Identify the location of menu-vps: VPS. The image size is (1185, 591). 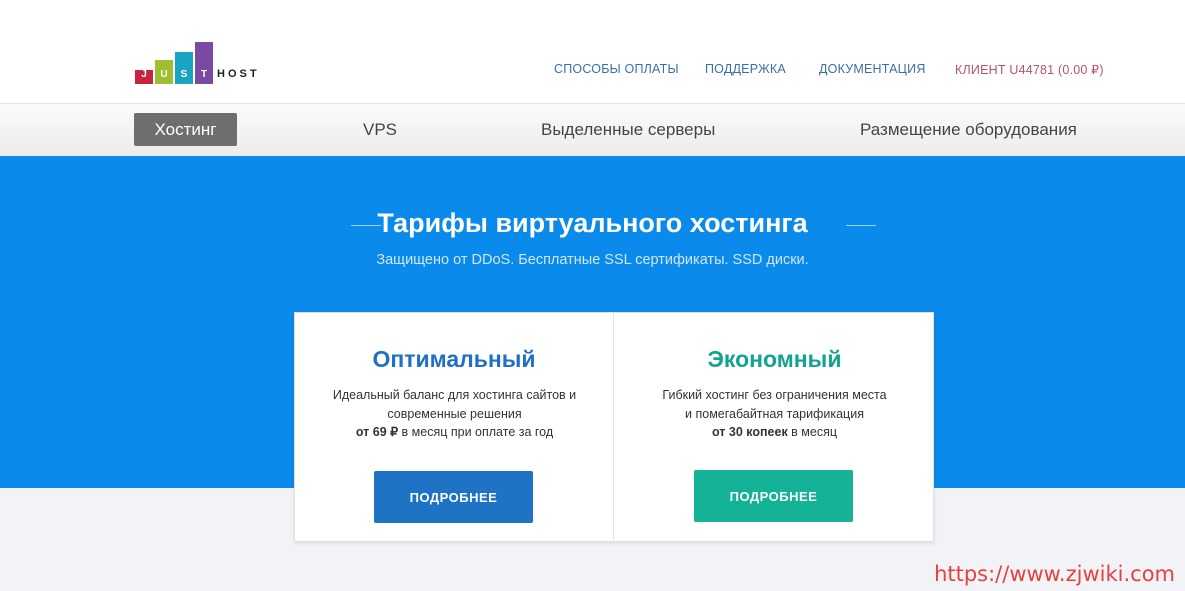
(380, 130).